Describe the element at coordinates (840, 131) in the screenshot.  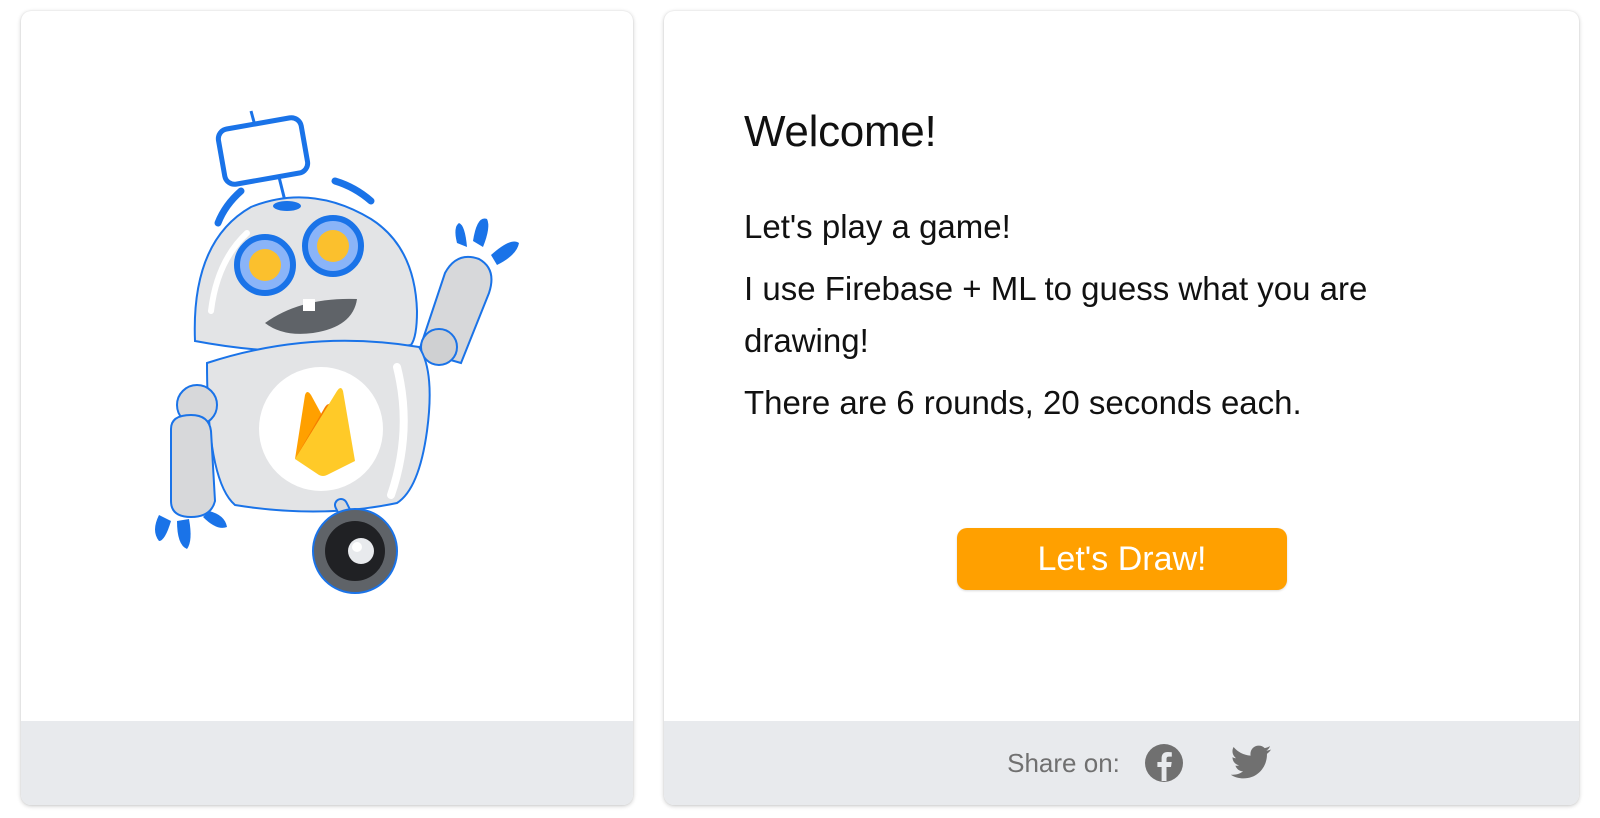
I see `page-title: Welcome!` at that location.